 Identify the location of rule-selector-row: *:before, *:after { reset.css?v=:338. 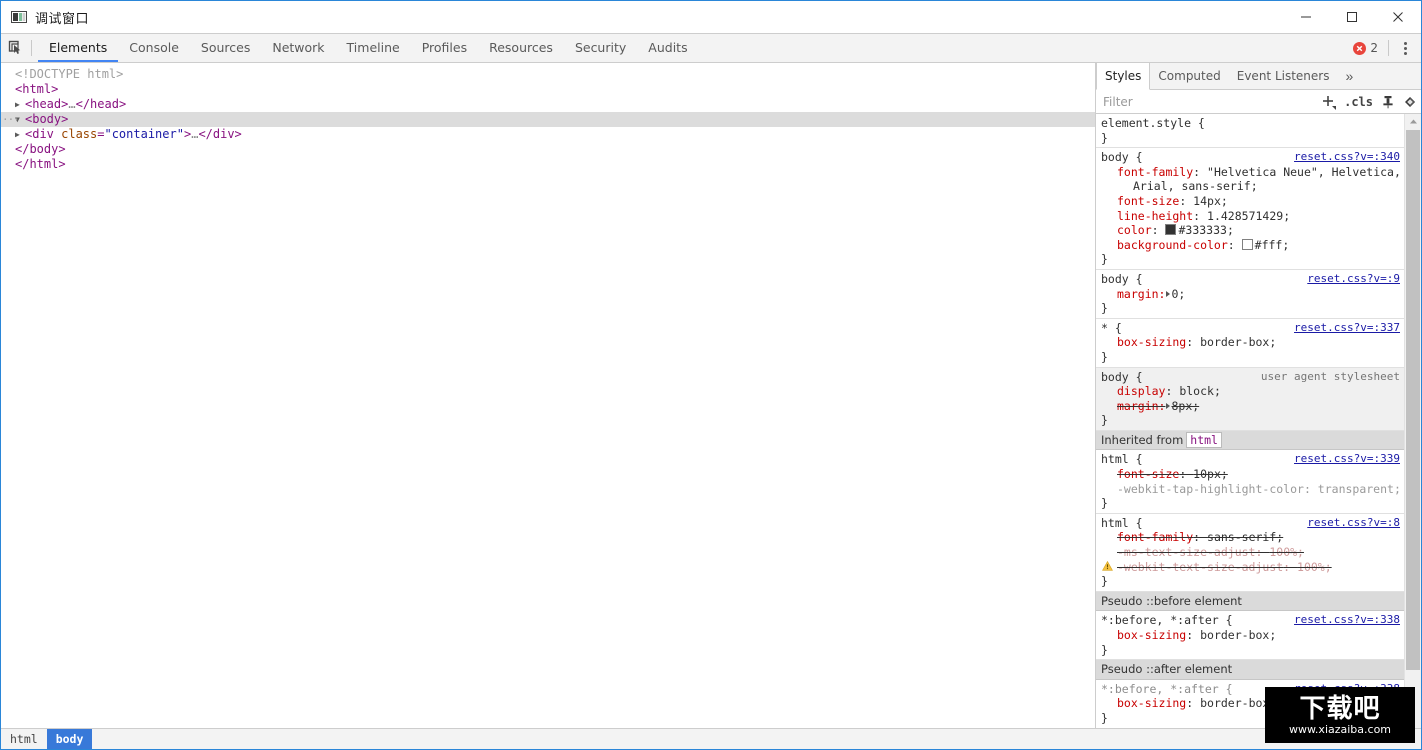
(1252, 689).